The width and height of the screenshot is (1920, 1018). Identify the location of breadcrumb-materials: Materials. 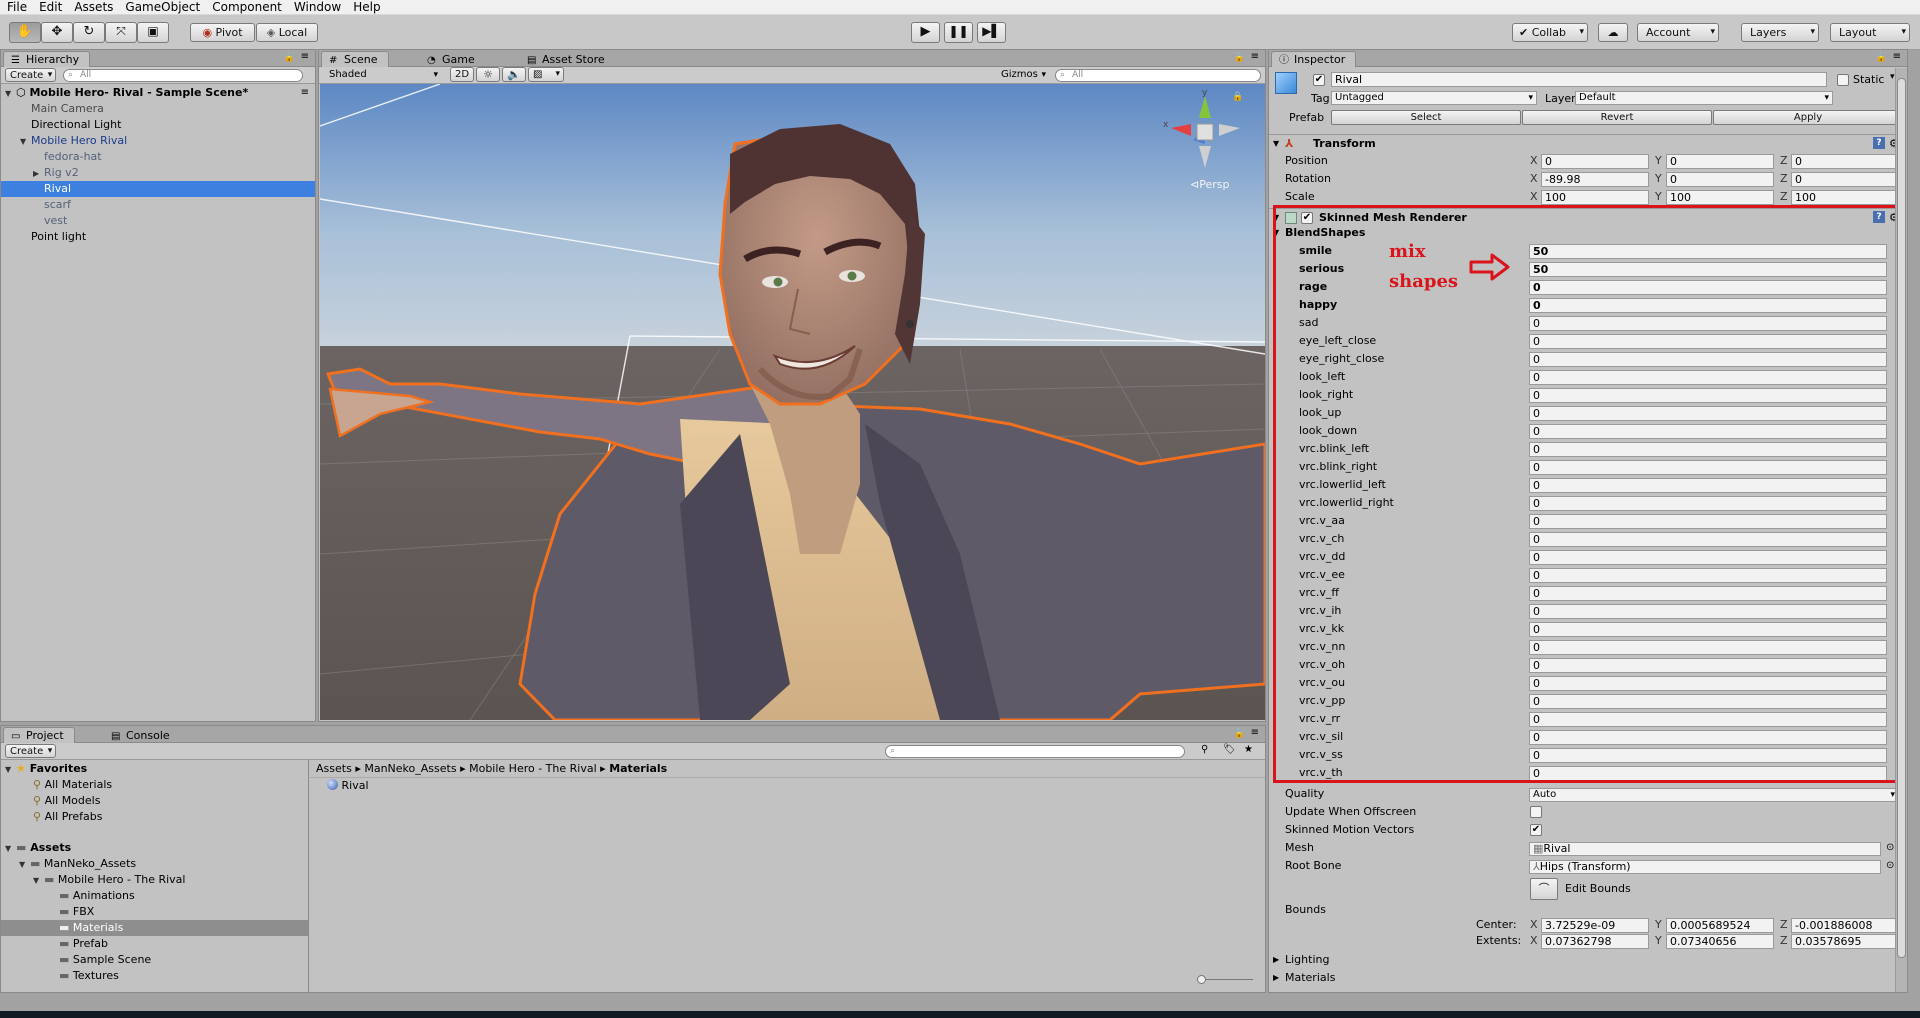
(638, 768).